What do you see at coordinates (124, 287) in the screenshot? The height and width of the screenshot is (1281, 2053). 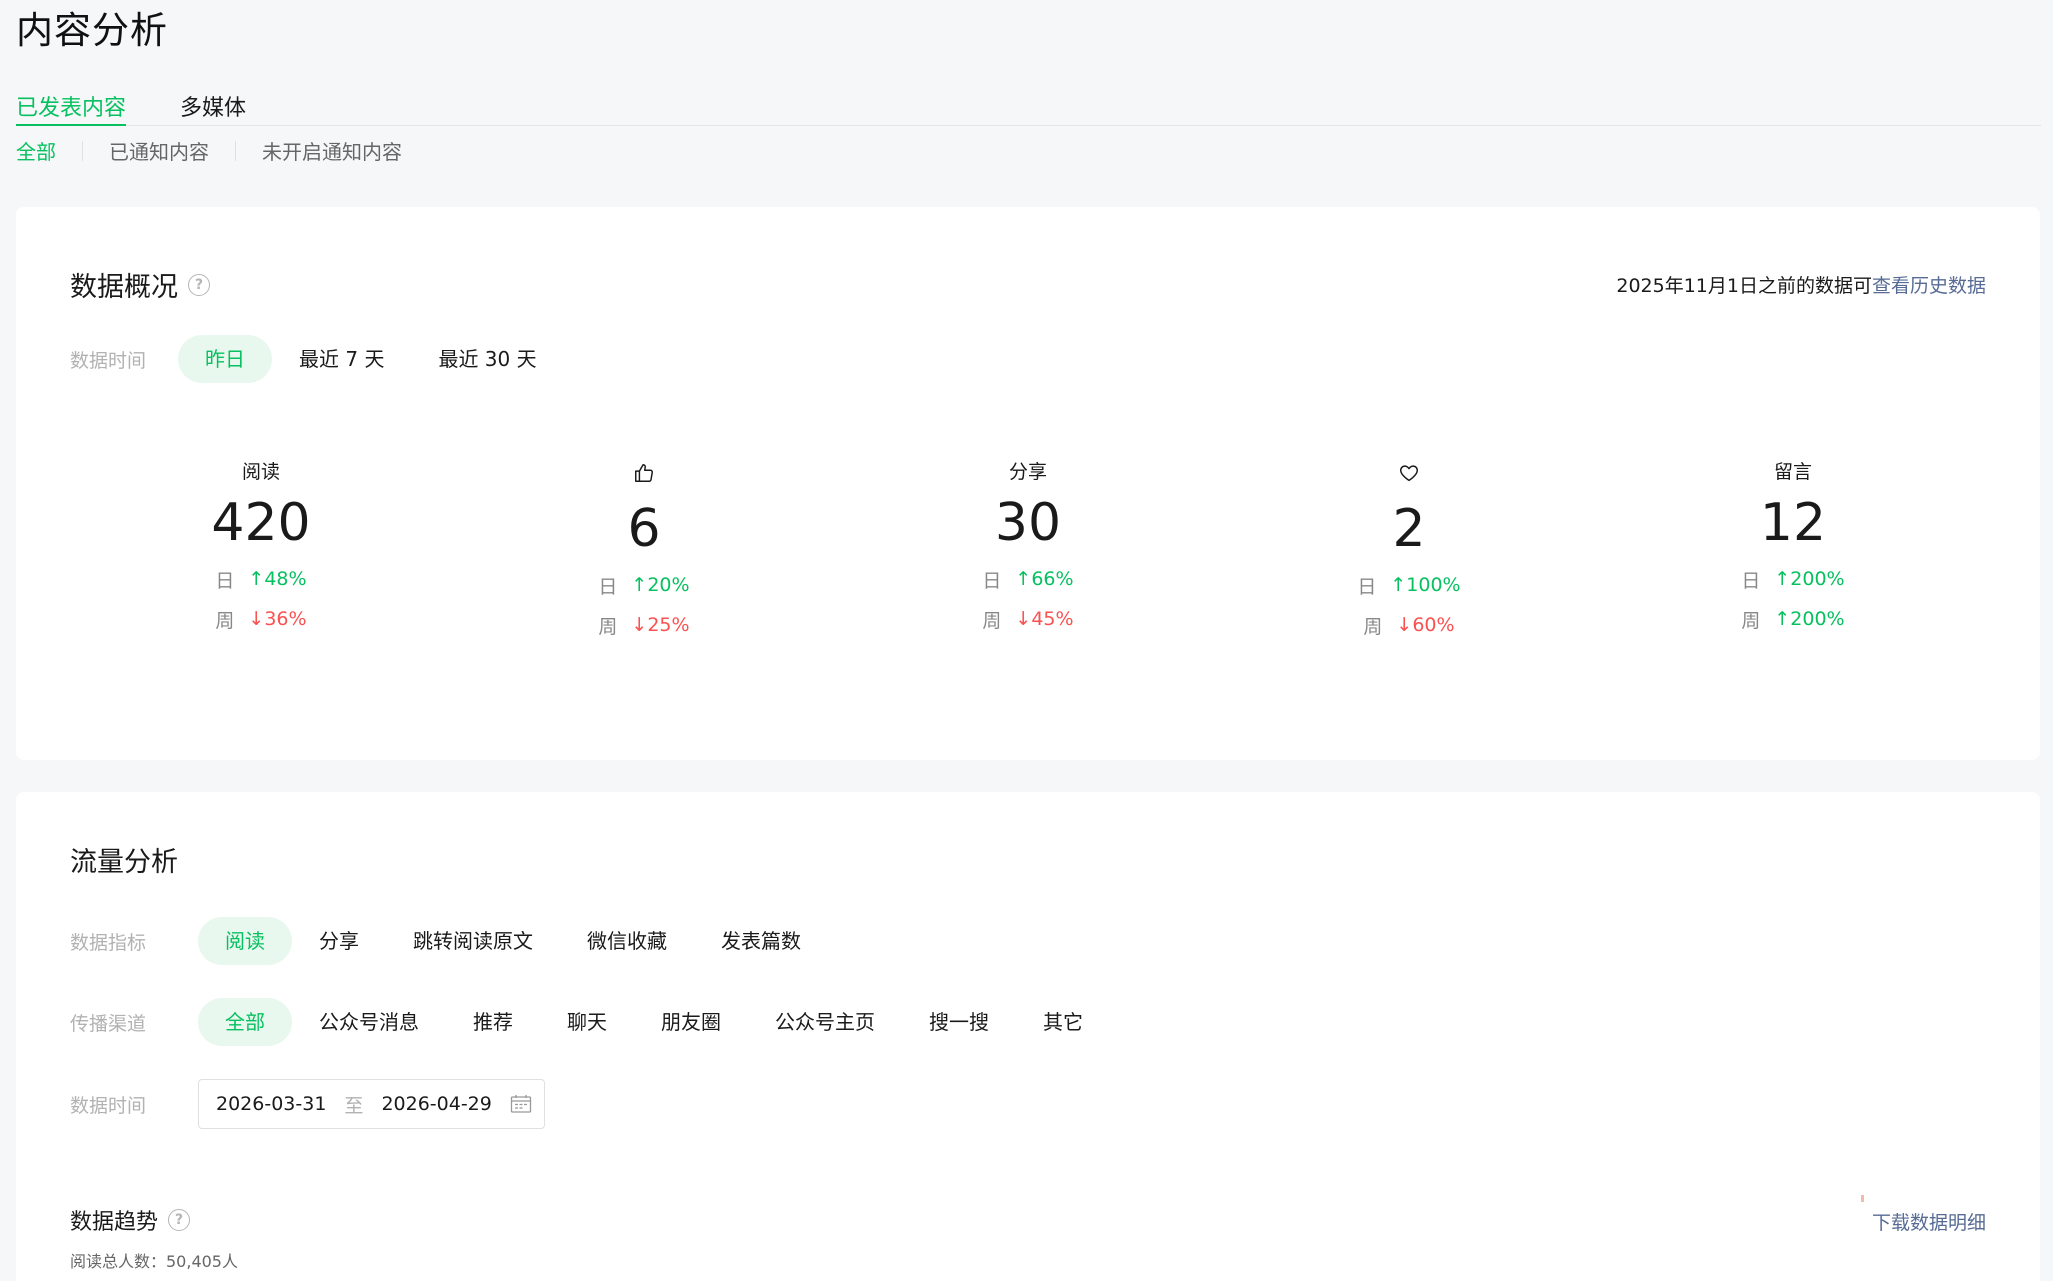 I see `overview-title: 数据概况` at bounding box center [124, 287].